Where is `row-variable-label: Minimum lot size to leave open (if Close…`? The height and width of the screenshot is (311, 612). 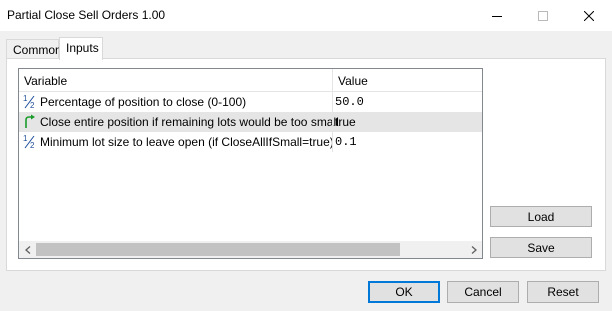
row-variable-label: Minimum lot size to leave open (if Close… is located at coordinates (187, 142).